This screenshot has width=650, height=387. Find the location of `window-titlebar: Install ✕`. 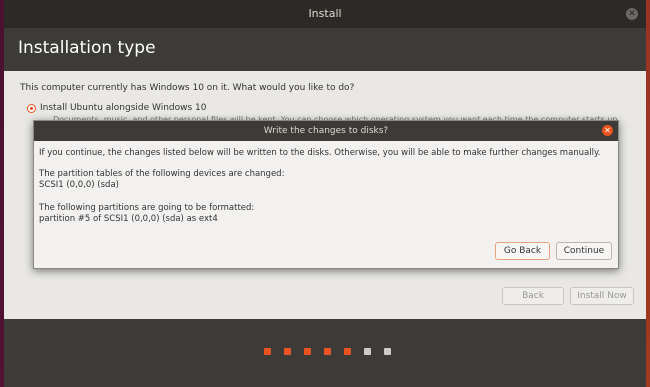

window-titlebar: Install ✕ is located at coordinates (325, 14).